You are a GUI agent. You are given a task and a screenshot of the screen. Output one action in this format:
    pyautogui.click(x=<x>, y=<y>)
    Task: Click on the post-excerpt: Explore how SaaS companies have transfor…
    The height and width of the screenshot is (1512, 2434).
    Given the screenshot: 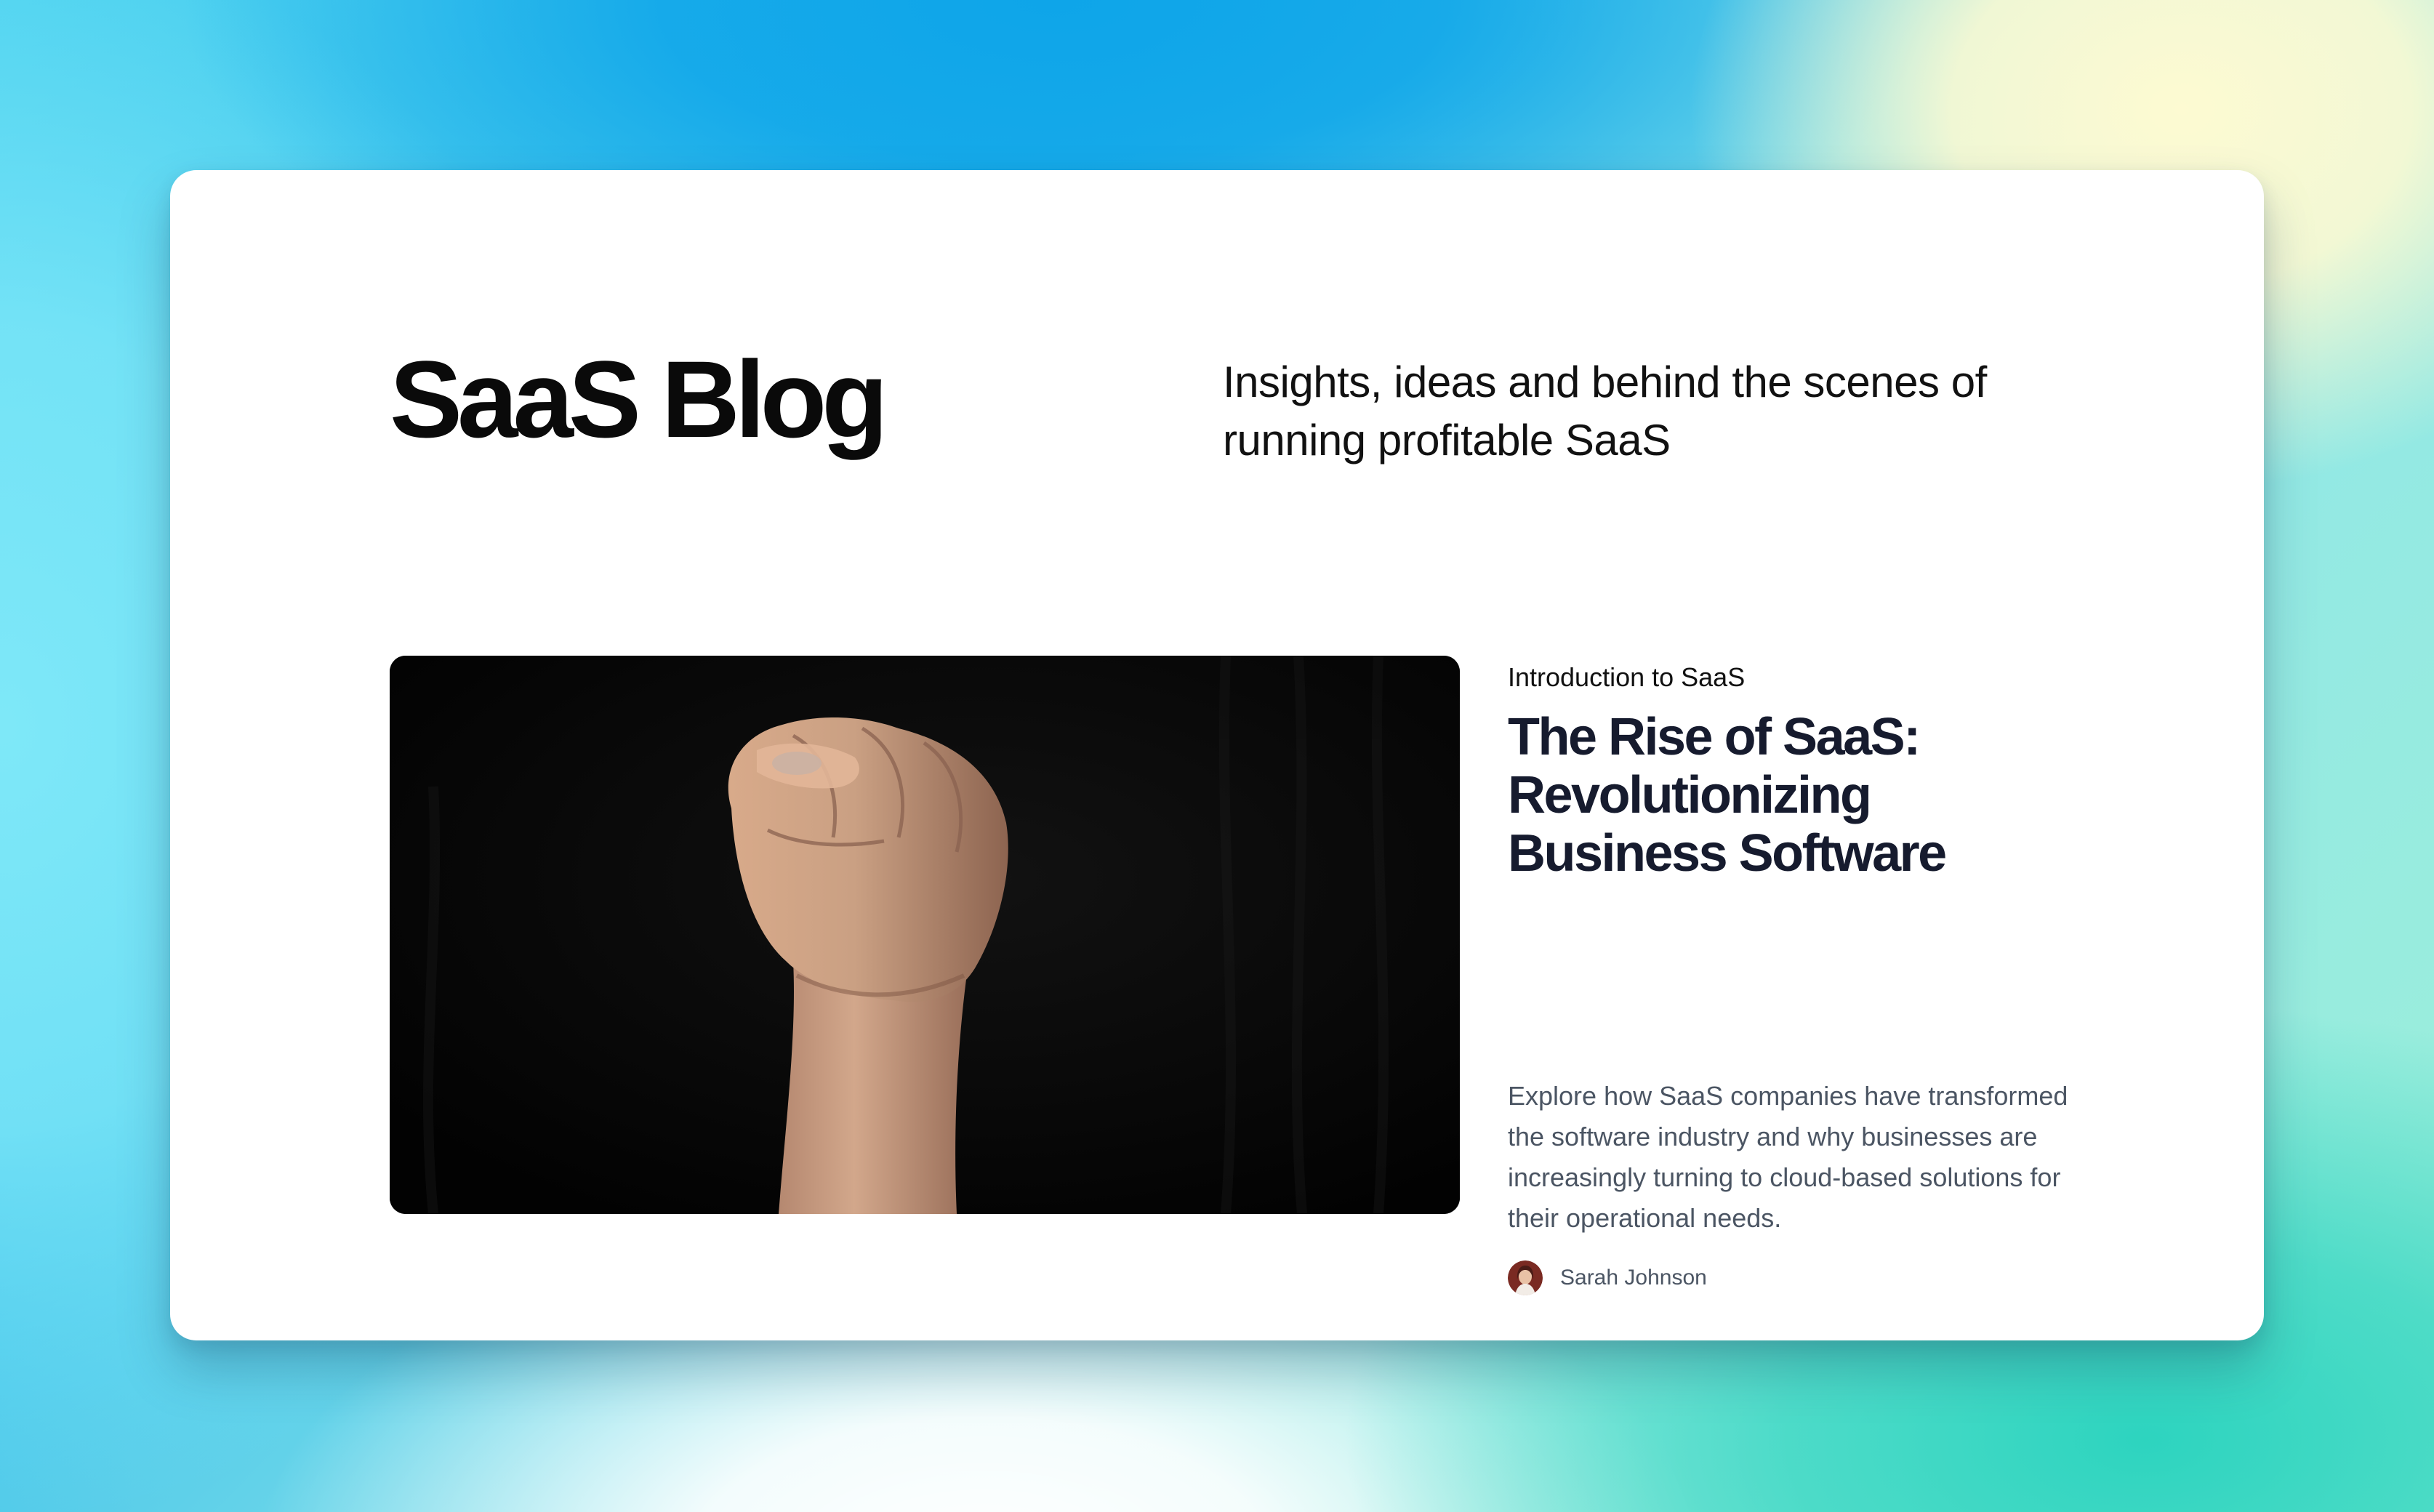 What is the action you would take?
    pyautogui.click(x=1788, y=1157)
    